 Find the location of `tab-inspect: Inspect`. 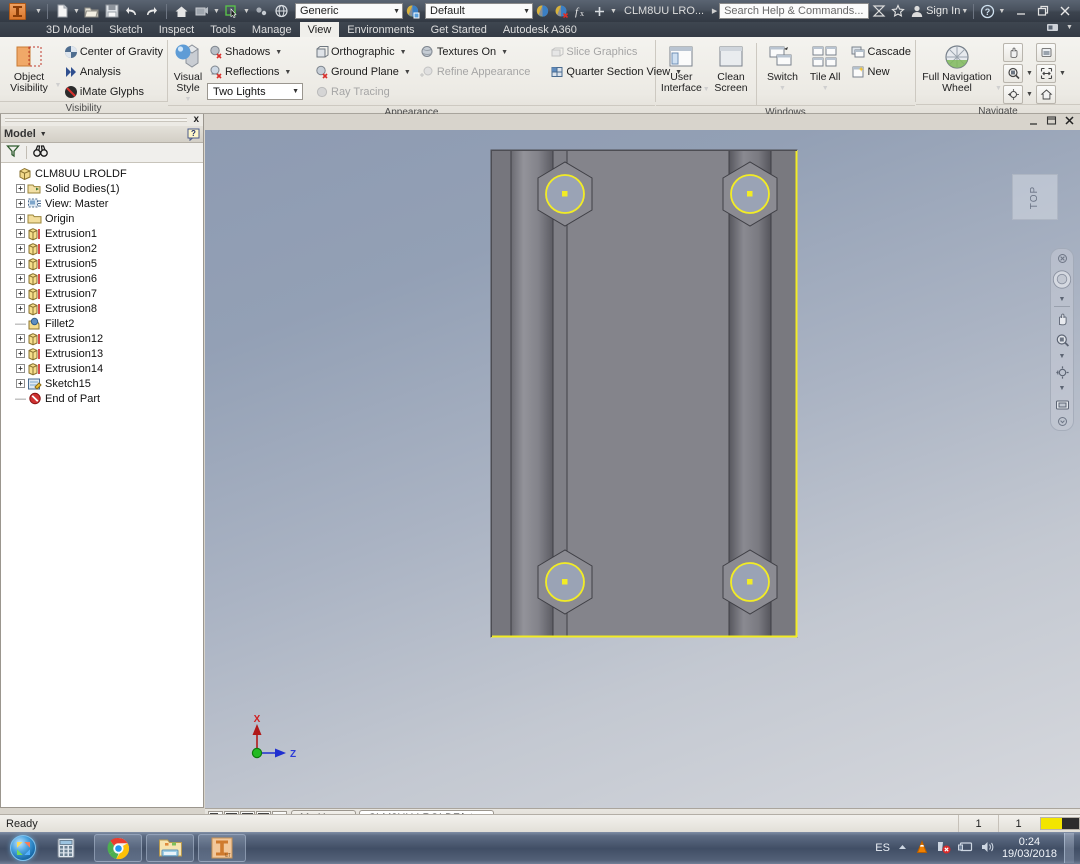

tab-inspect: Inspect is located at coordinates (176, 29).